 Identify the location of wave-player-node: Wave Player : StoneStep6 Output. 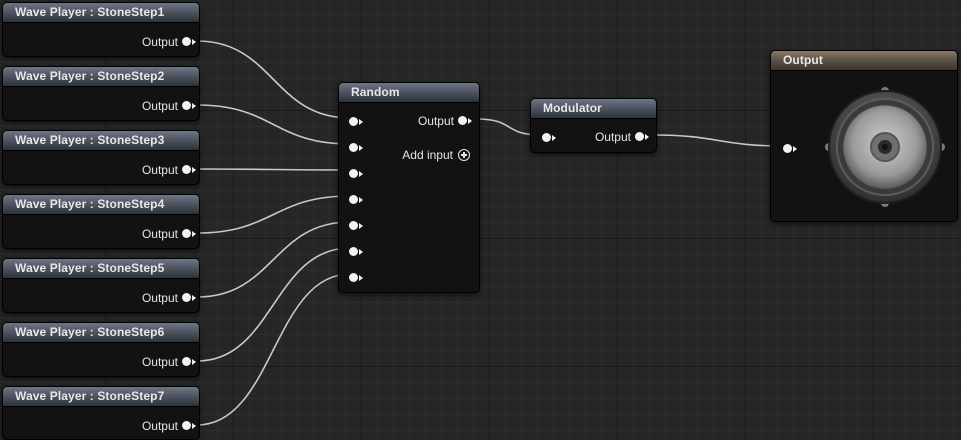
(101, 349).